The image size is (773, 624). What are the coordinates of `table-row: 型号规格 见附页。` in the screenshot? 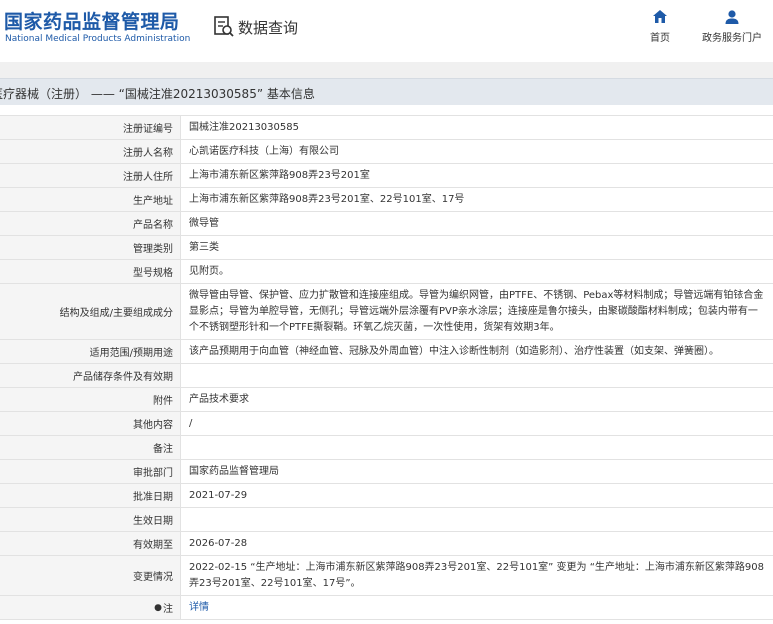 It's located at (386, 272).